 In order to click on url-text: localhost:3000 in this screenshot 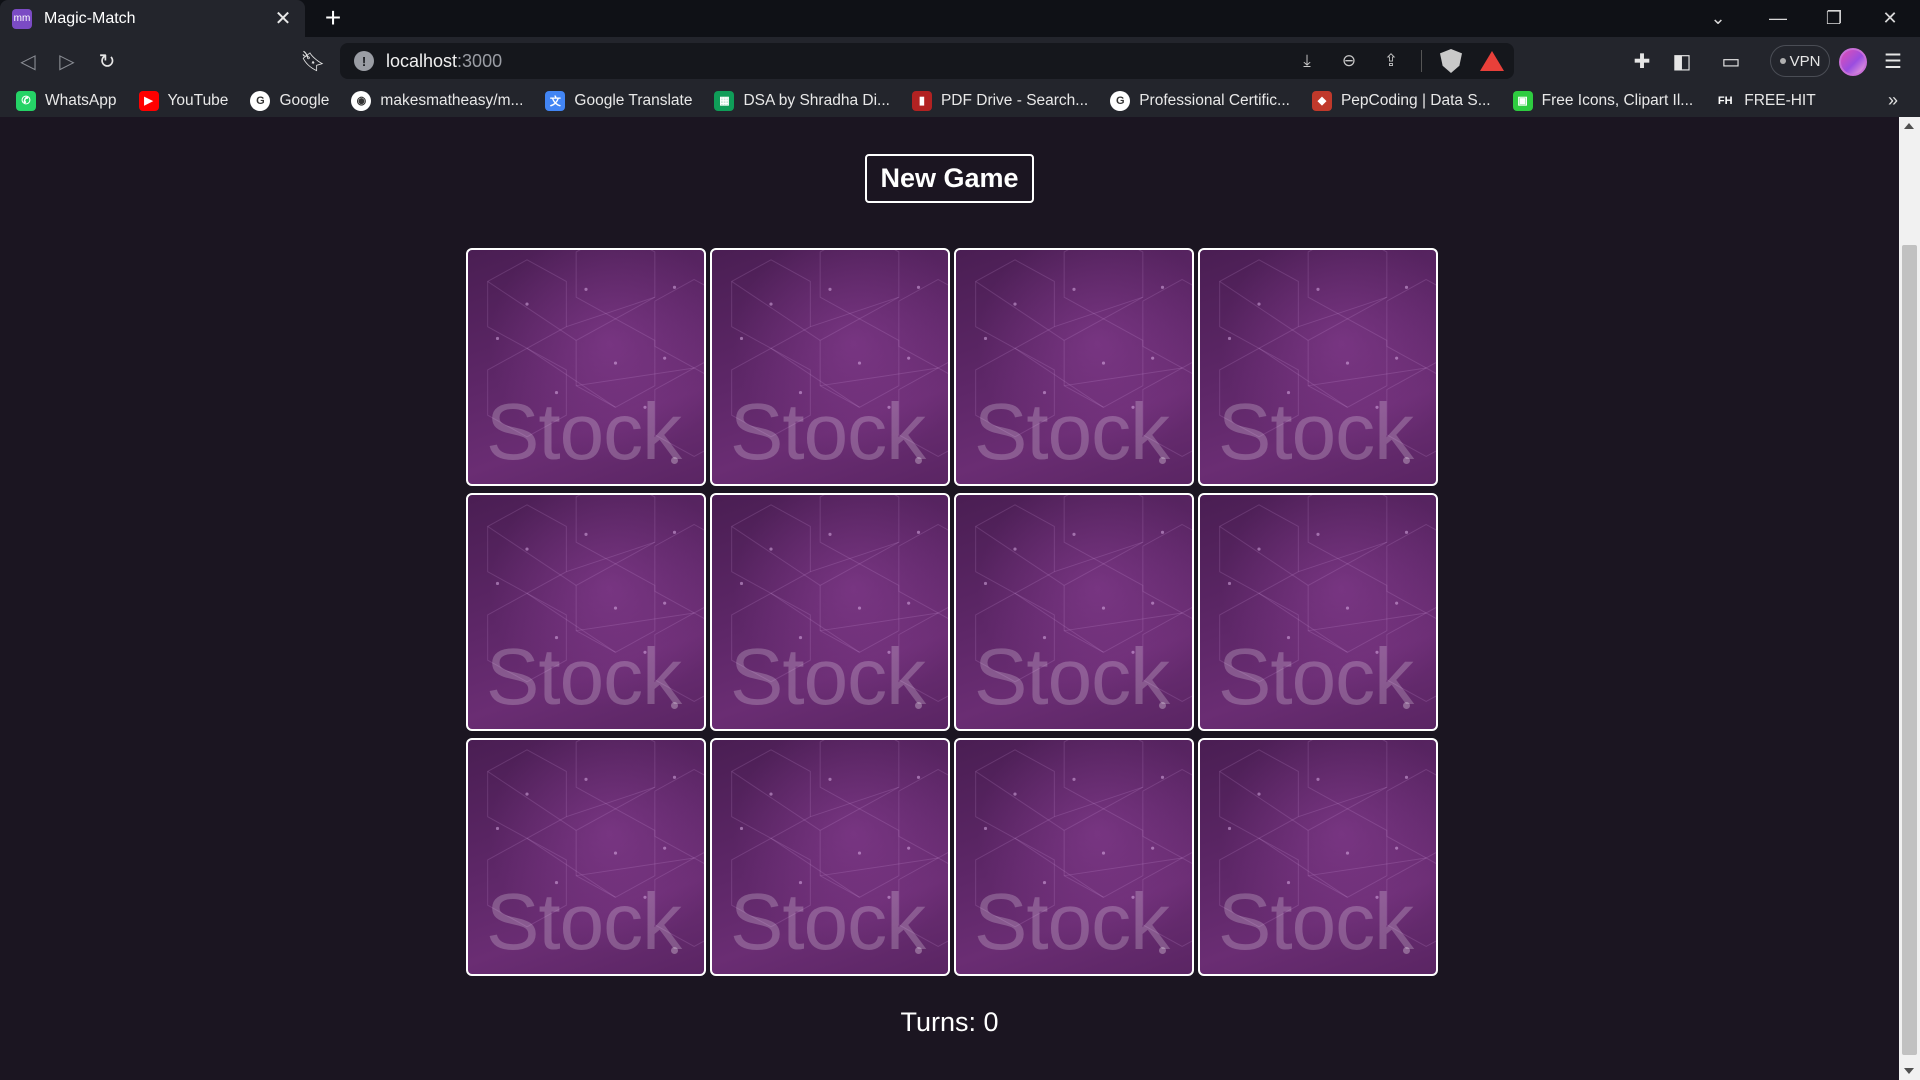, I will do `click(444, 61)`.